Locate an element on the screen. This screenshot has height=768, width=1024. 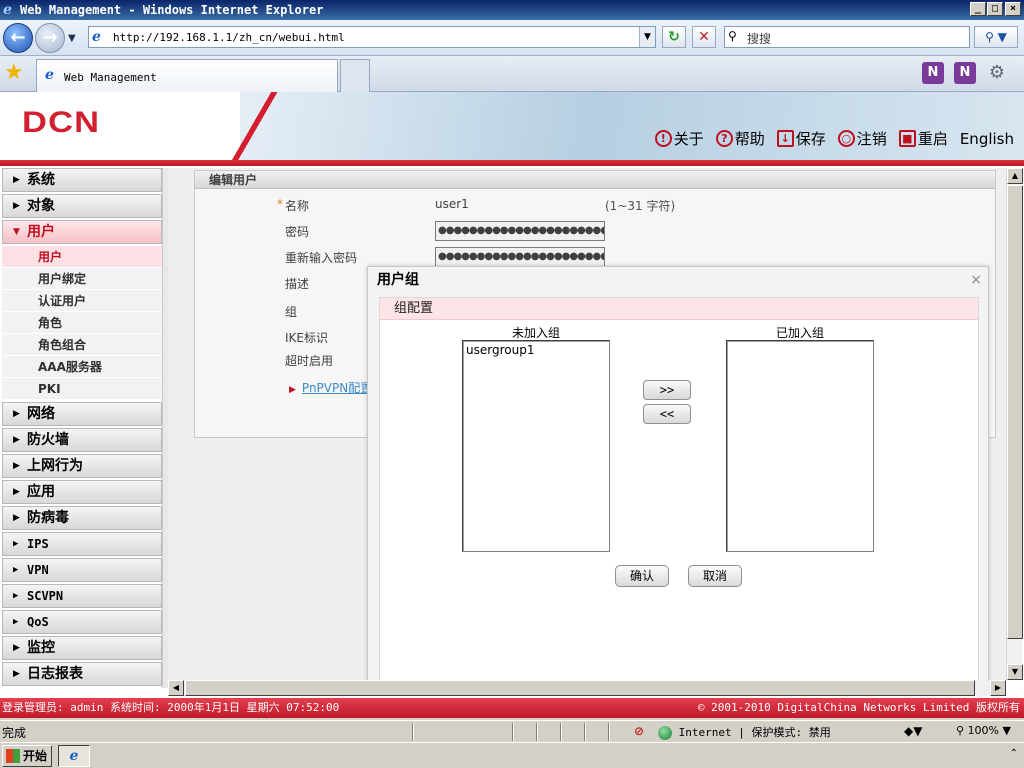
required-mark: * is located at coordinates (280, 204).